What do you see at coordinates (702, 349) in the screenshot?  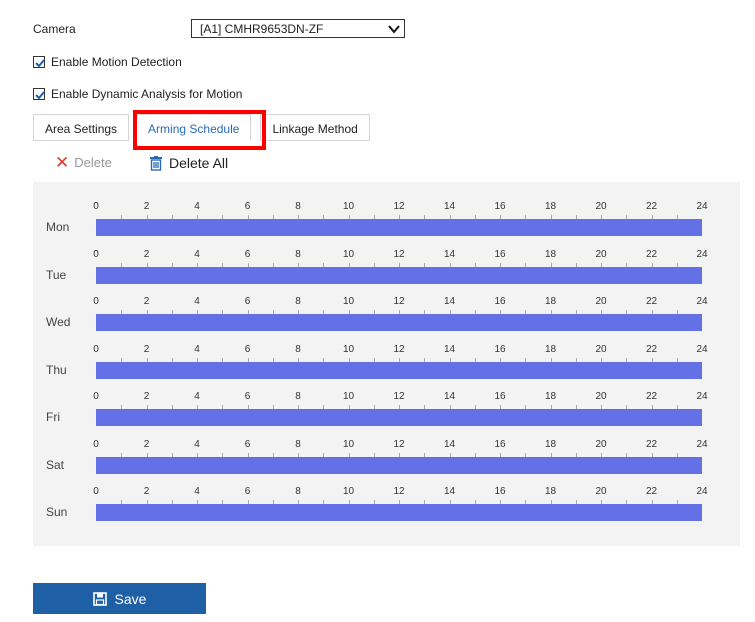 I see `hour-tick-label: 24` at bounding box center [702, 349].